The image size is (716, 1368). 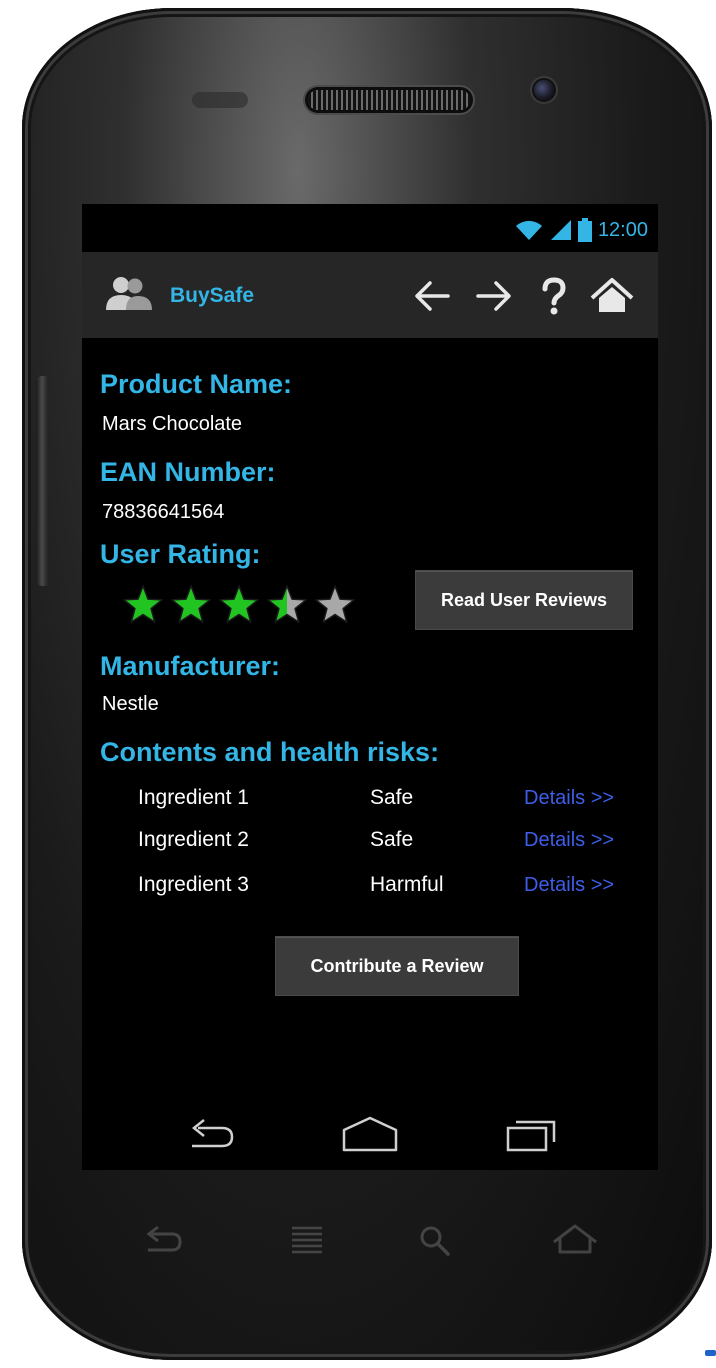 What do you see at coordinates (407, 884) in the screenshot?
I see `ingredient-status: Harmful` at bounding box center [407, 884].